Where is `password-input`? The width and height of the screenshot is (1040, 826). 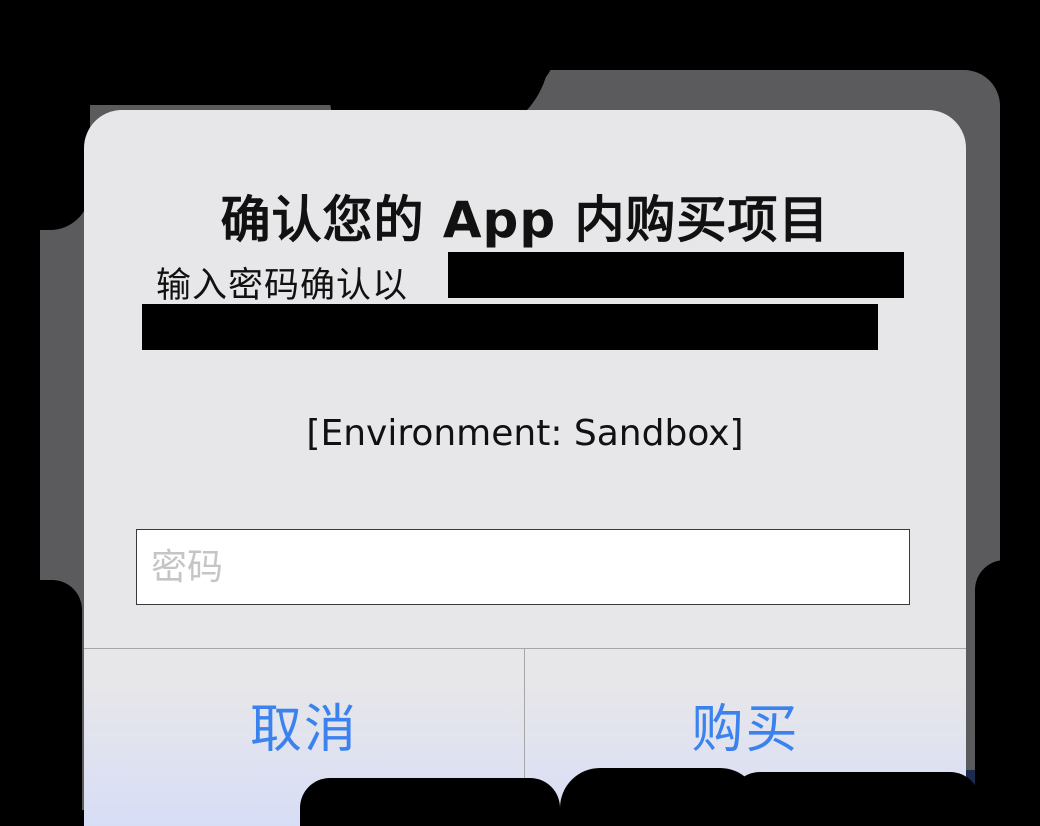 password-input is located at coordinates (523, 567).